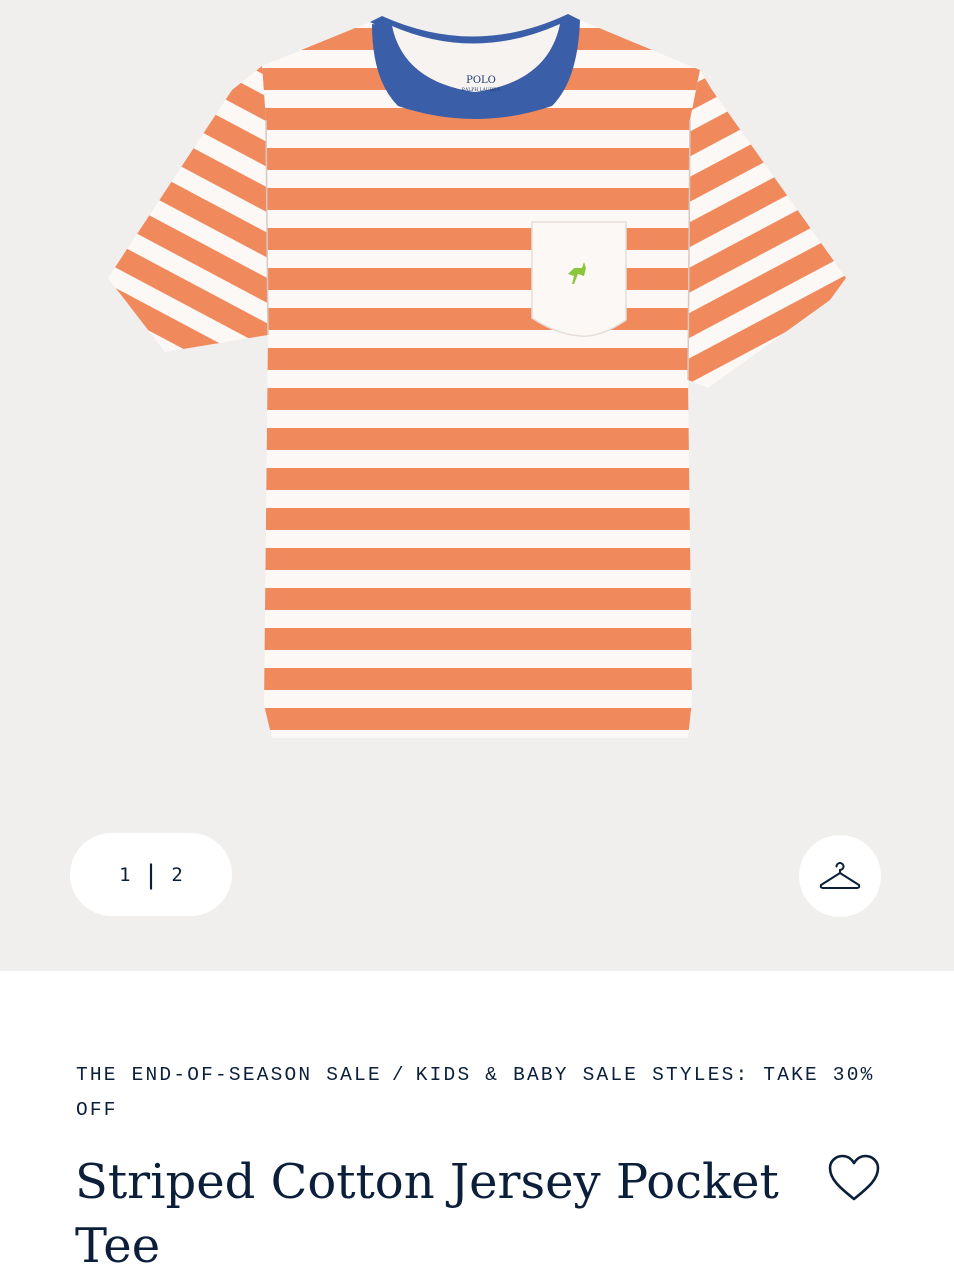  What do you see at coordinates (427, 1214) in the screenshot?
I see `product-title: Striped Cotton Jersey Pocket Tee` at bounding box center [427, 1214].